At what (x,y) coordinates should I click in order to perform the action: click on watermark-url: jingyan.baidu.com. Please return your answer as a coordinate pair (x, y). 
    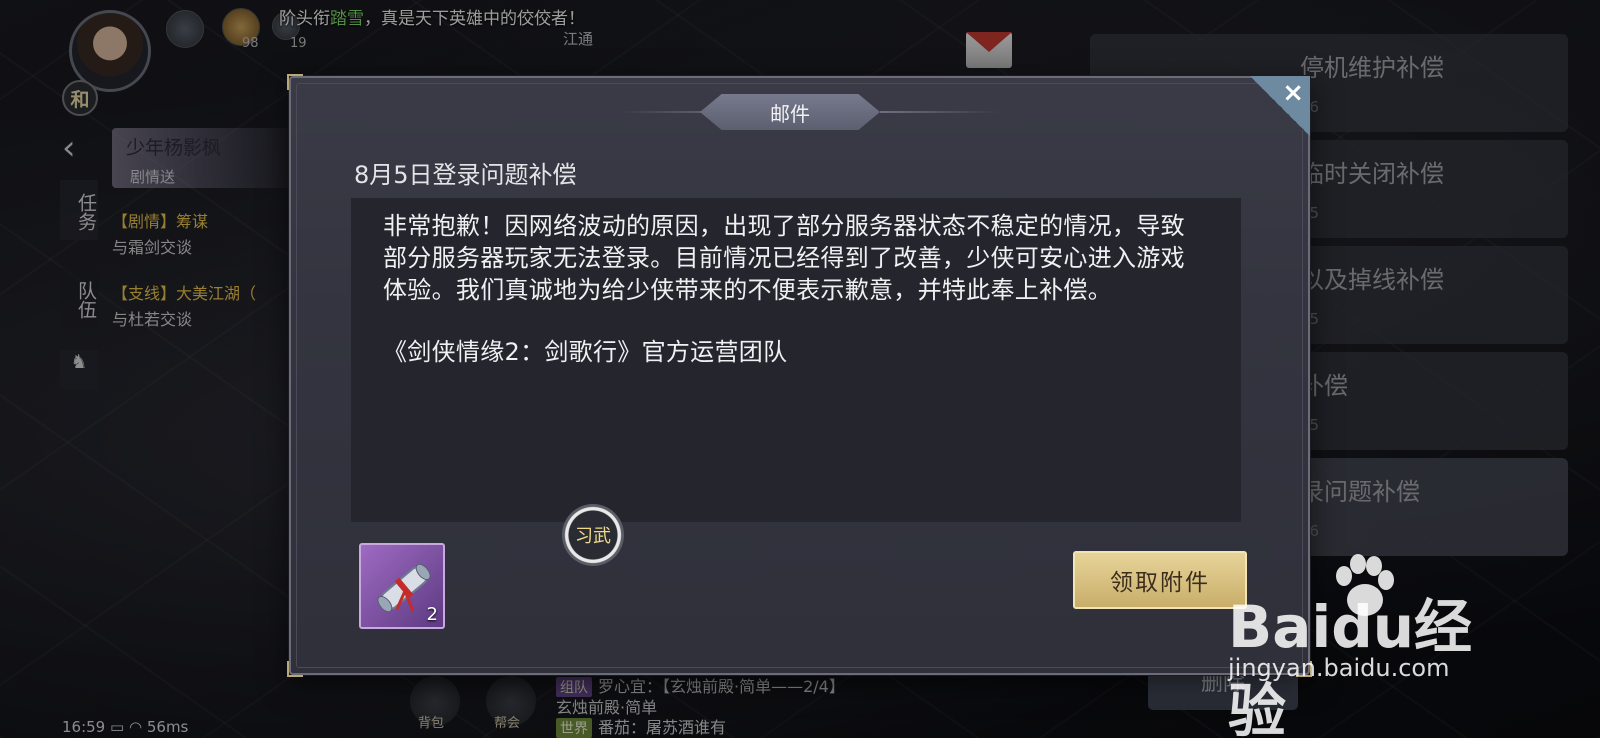
    Looking at the image, I should click on (1339, 668).